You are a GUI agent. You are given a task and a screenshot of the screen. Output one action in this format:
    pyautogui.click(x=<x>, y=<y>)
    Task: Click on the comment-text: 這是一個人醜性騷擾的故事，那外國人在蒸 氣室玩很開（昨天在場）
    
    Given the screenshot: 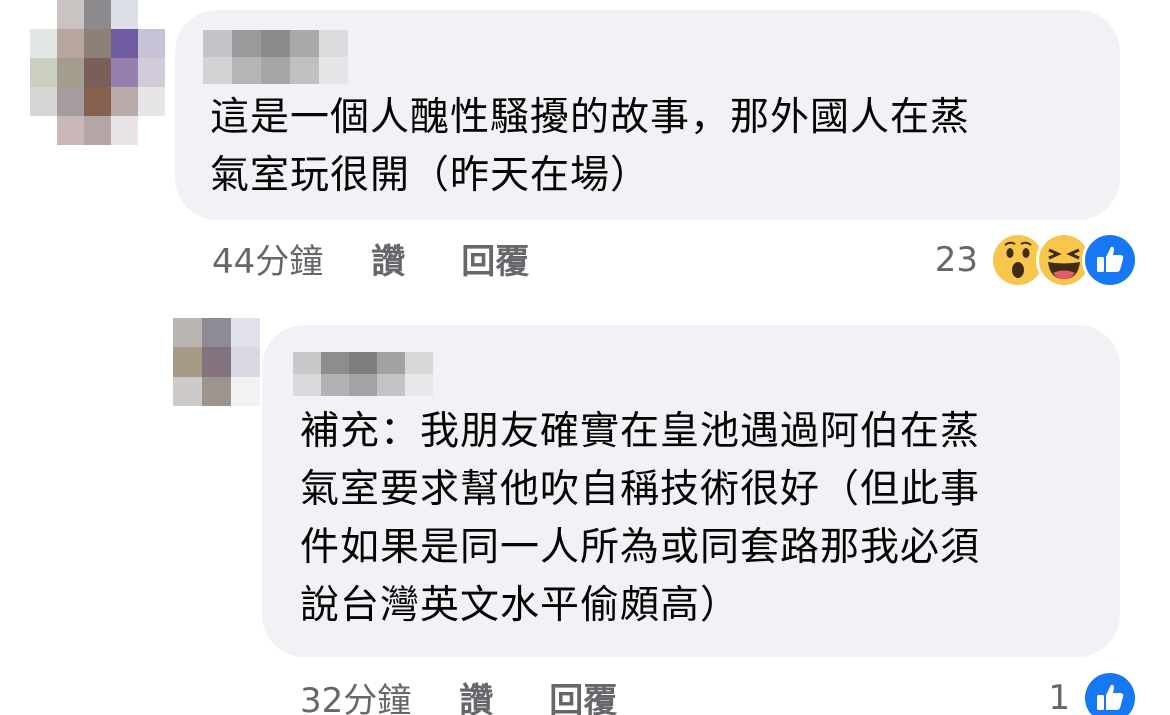 What is the action you would take?
    pyautogui.click(x=590, y=146)
    